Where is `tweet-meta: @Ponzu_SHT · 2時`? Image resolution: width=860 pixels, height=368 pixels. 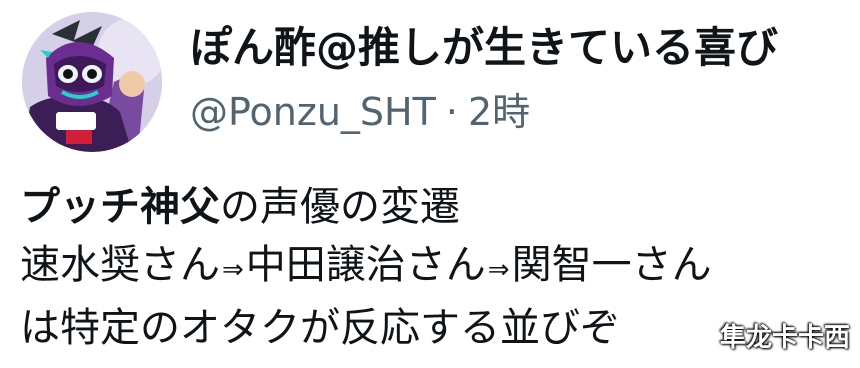
tweet-meta: @Ponzu_SHT · 2時 is located at coordinates (360, 112).